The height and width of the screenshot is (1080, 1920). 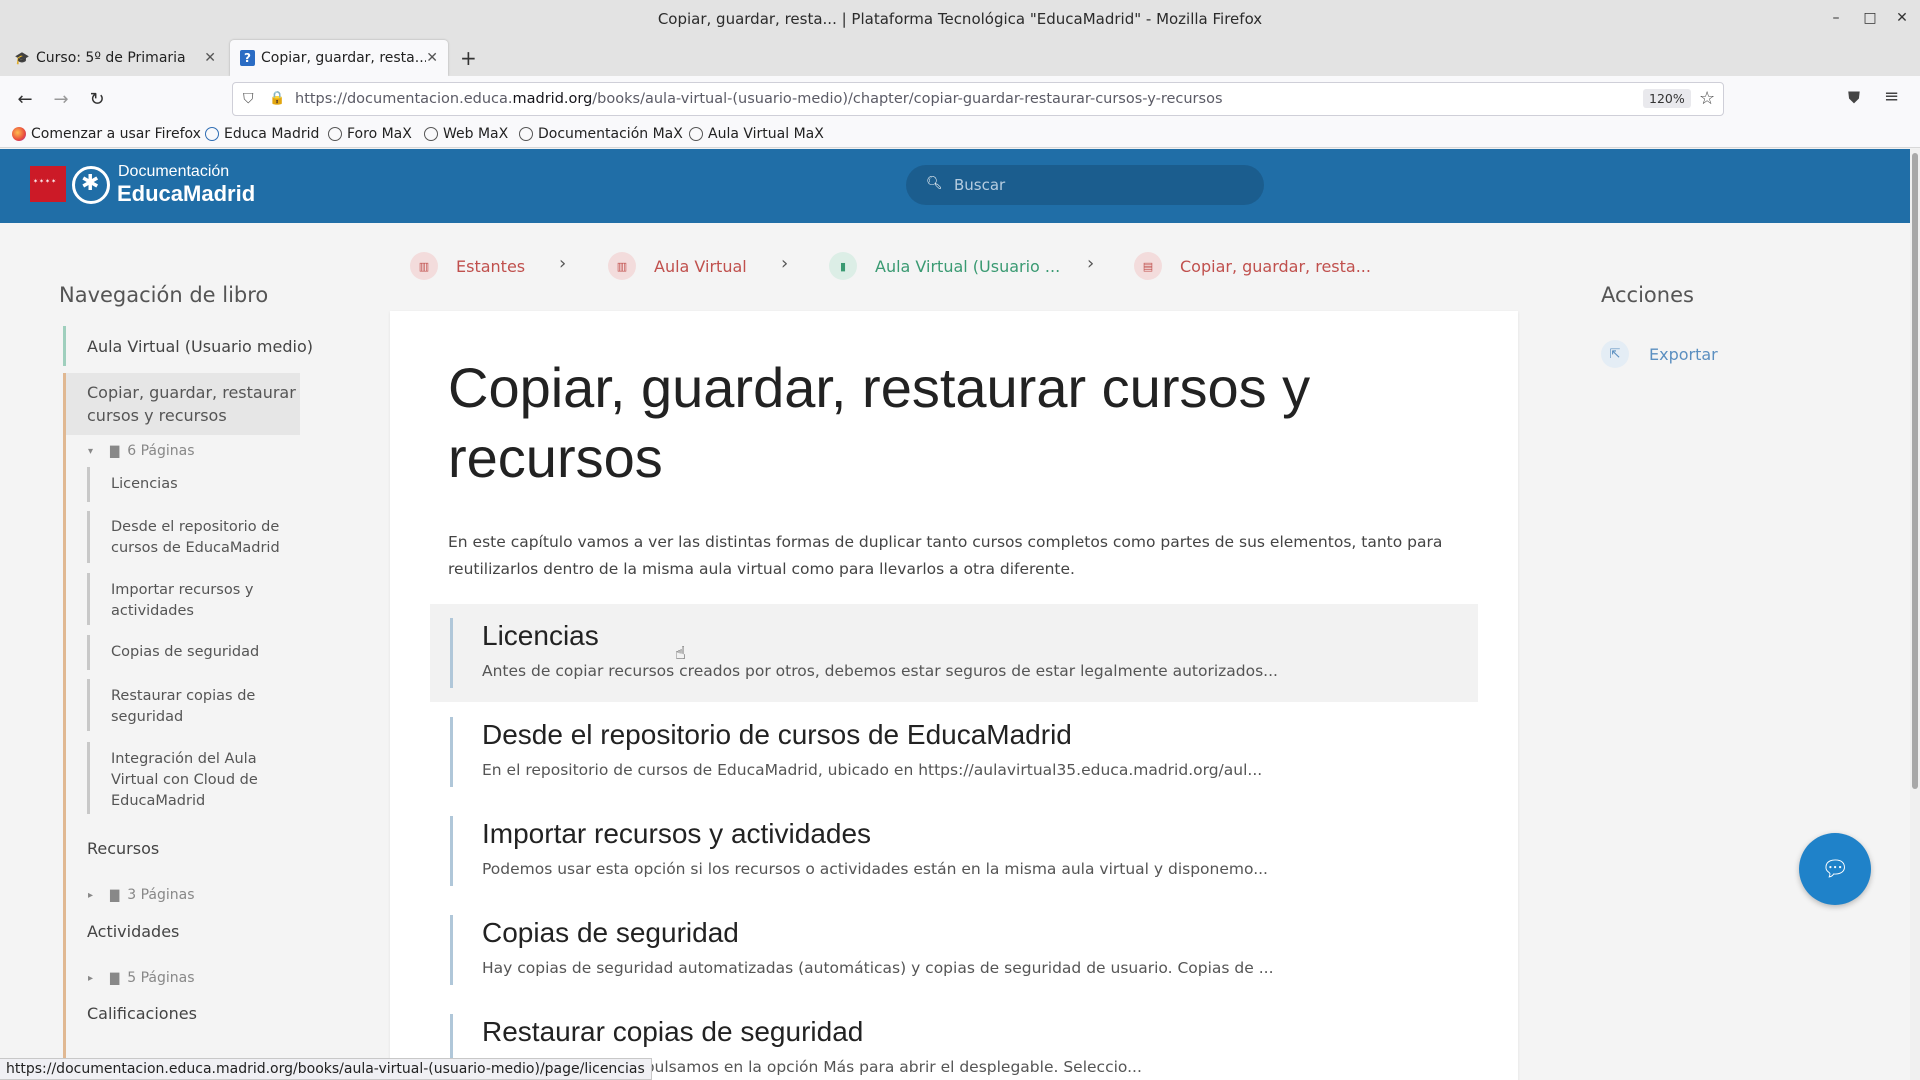 What do you see at coordinates (622, 266) in the screenshot?
I see `shelf-icon: ▥` at bounding box center [622, 266].